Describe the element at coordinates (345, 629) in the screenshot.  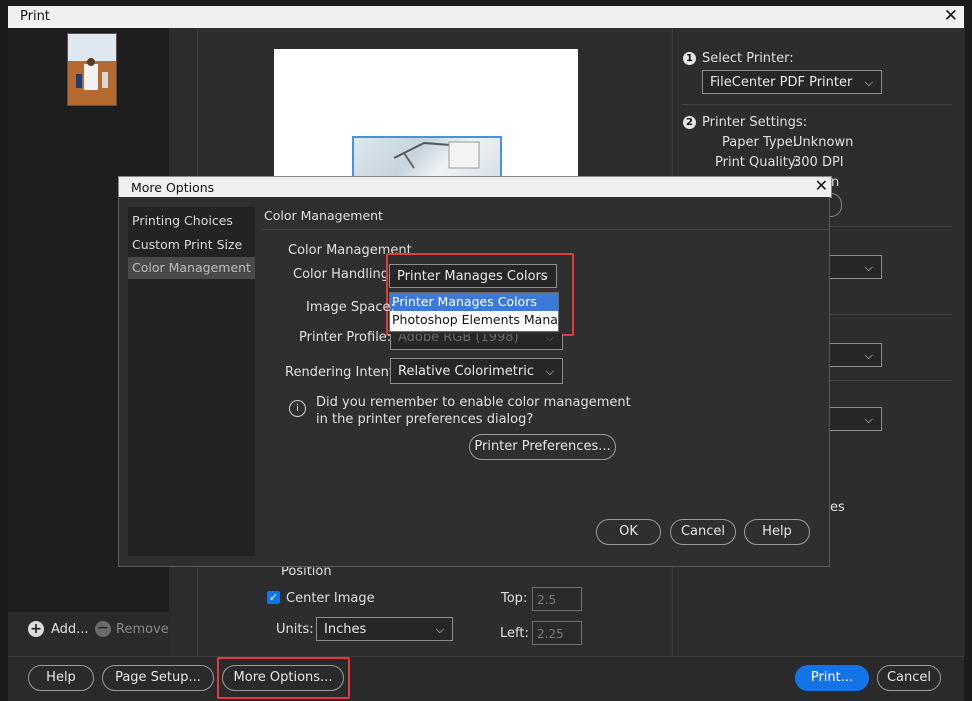
I see `units-value: Inches` at that location.